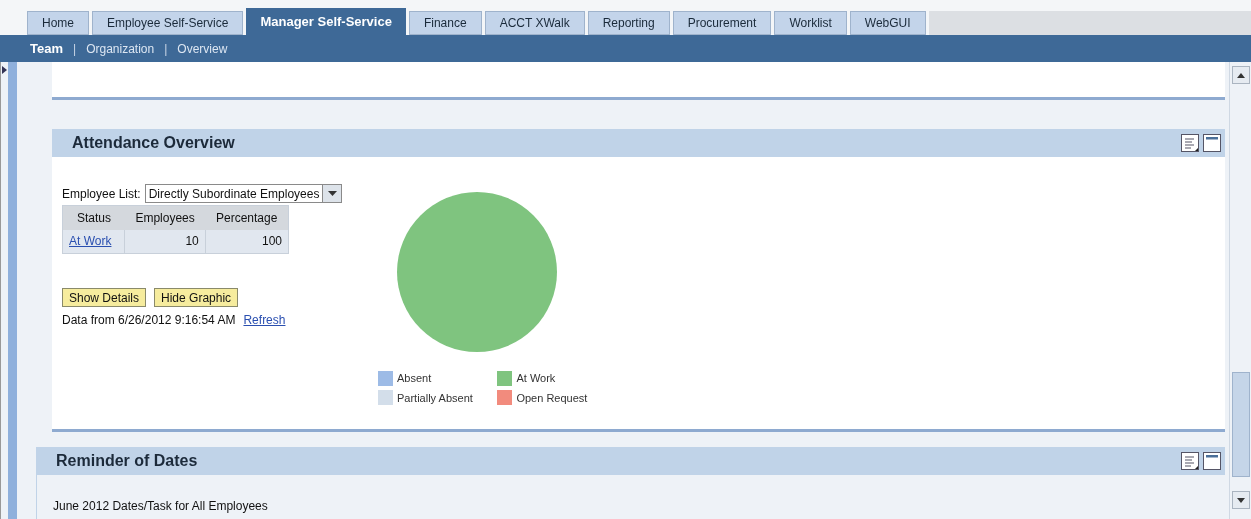 The height and width of the screenshot is (519, 1251). What do you see at coordinates (46, 48) in the screenshot?
I see `subnav-link: Team` at bounding box center [46, 48].